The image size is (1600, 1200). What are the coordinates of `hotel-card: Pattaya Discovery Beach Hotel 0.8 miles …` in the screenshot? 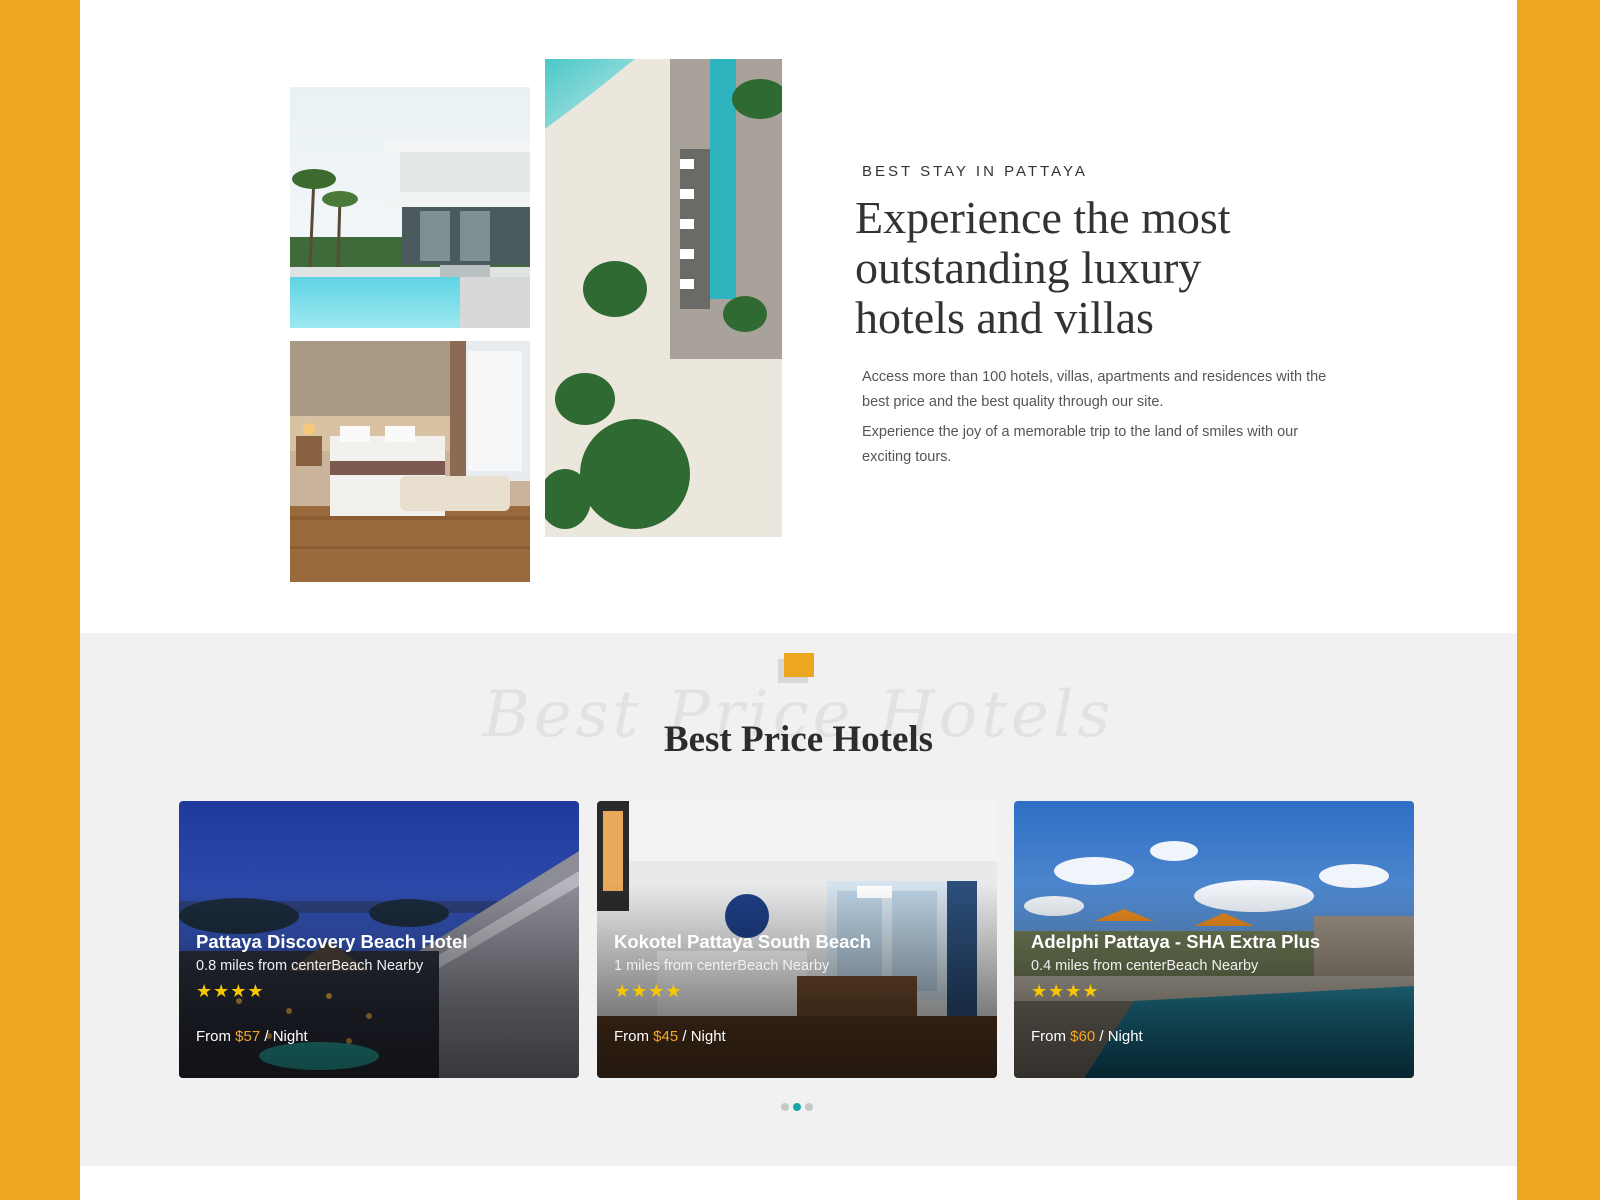 It's located at (379, 939).